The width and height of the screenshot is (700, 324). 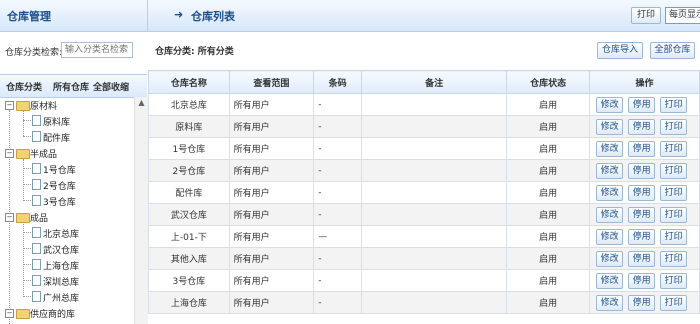 I want to click on tree-item: 3号仓库, so click(x=59, y=201).